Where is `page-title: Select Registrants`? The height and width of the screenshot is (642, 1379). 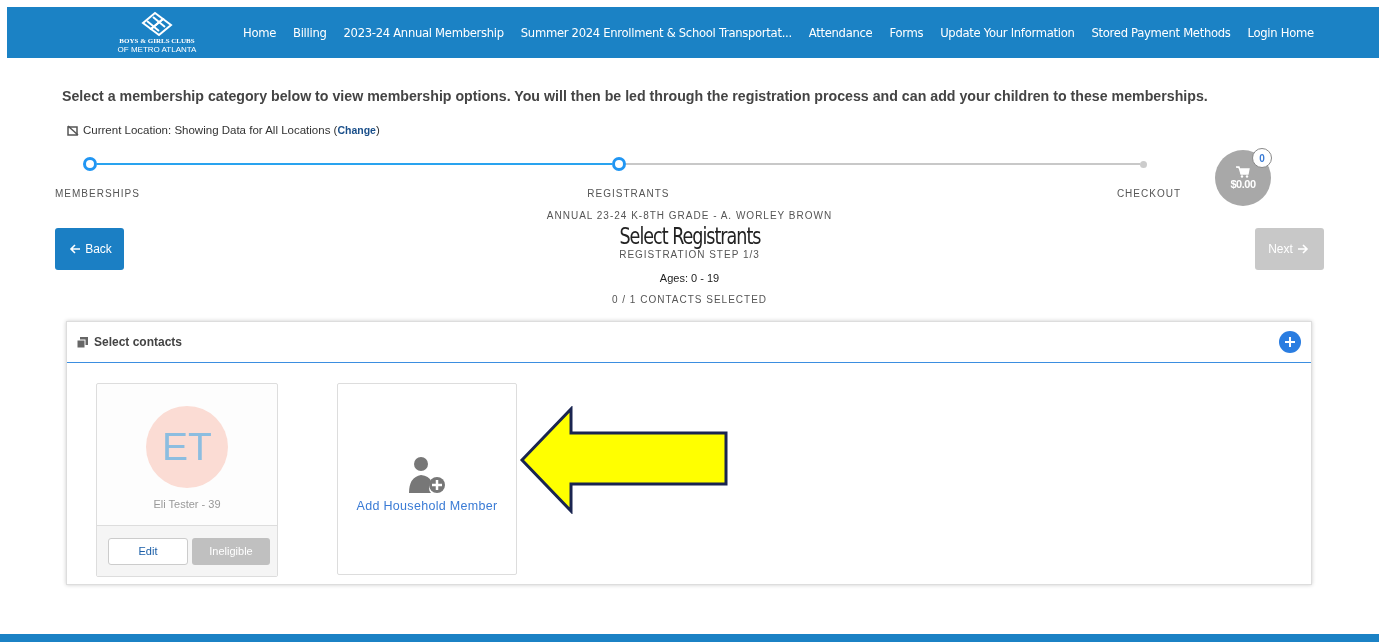 page-title: Select Registrants is located at coordinates (689, 236).